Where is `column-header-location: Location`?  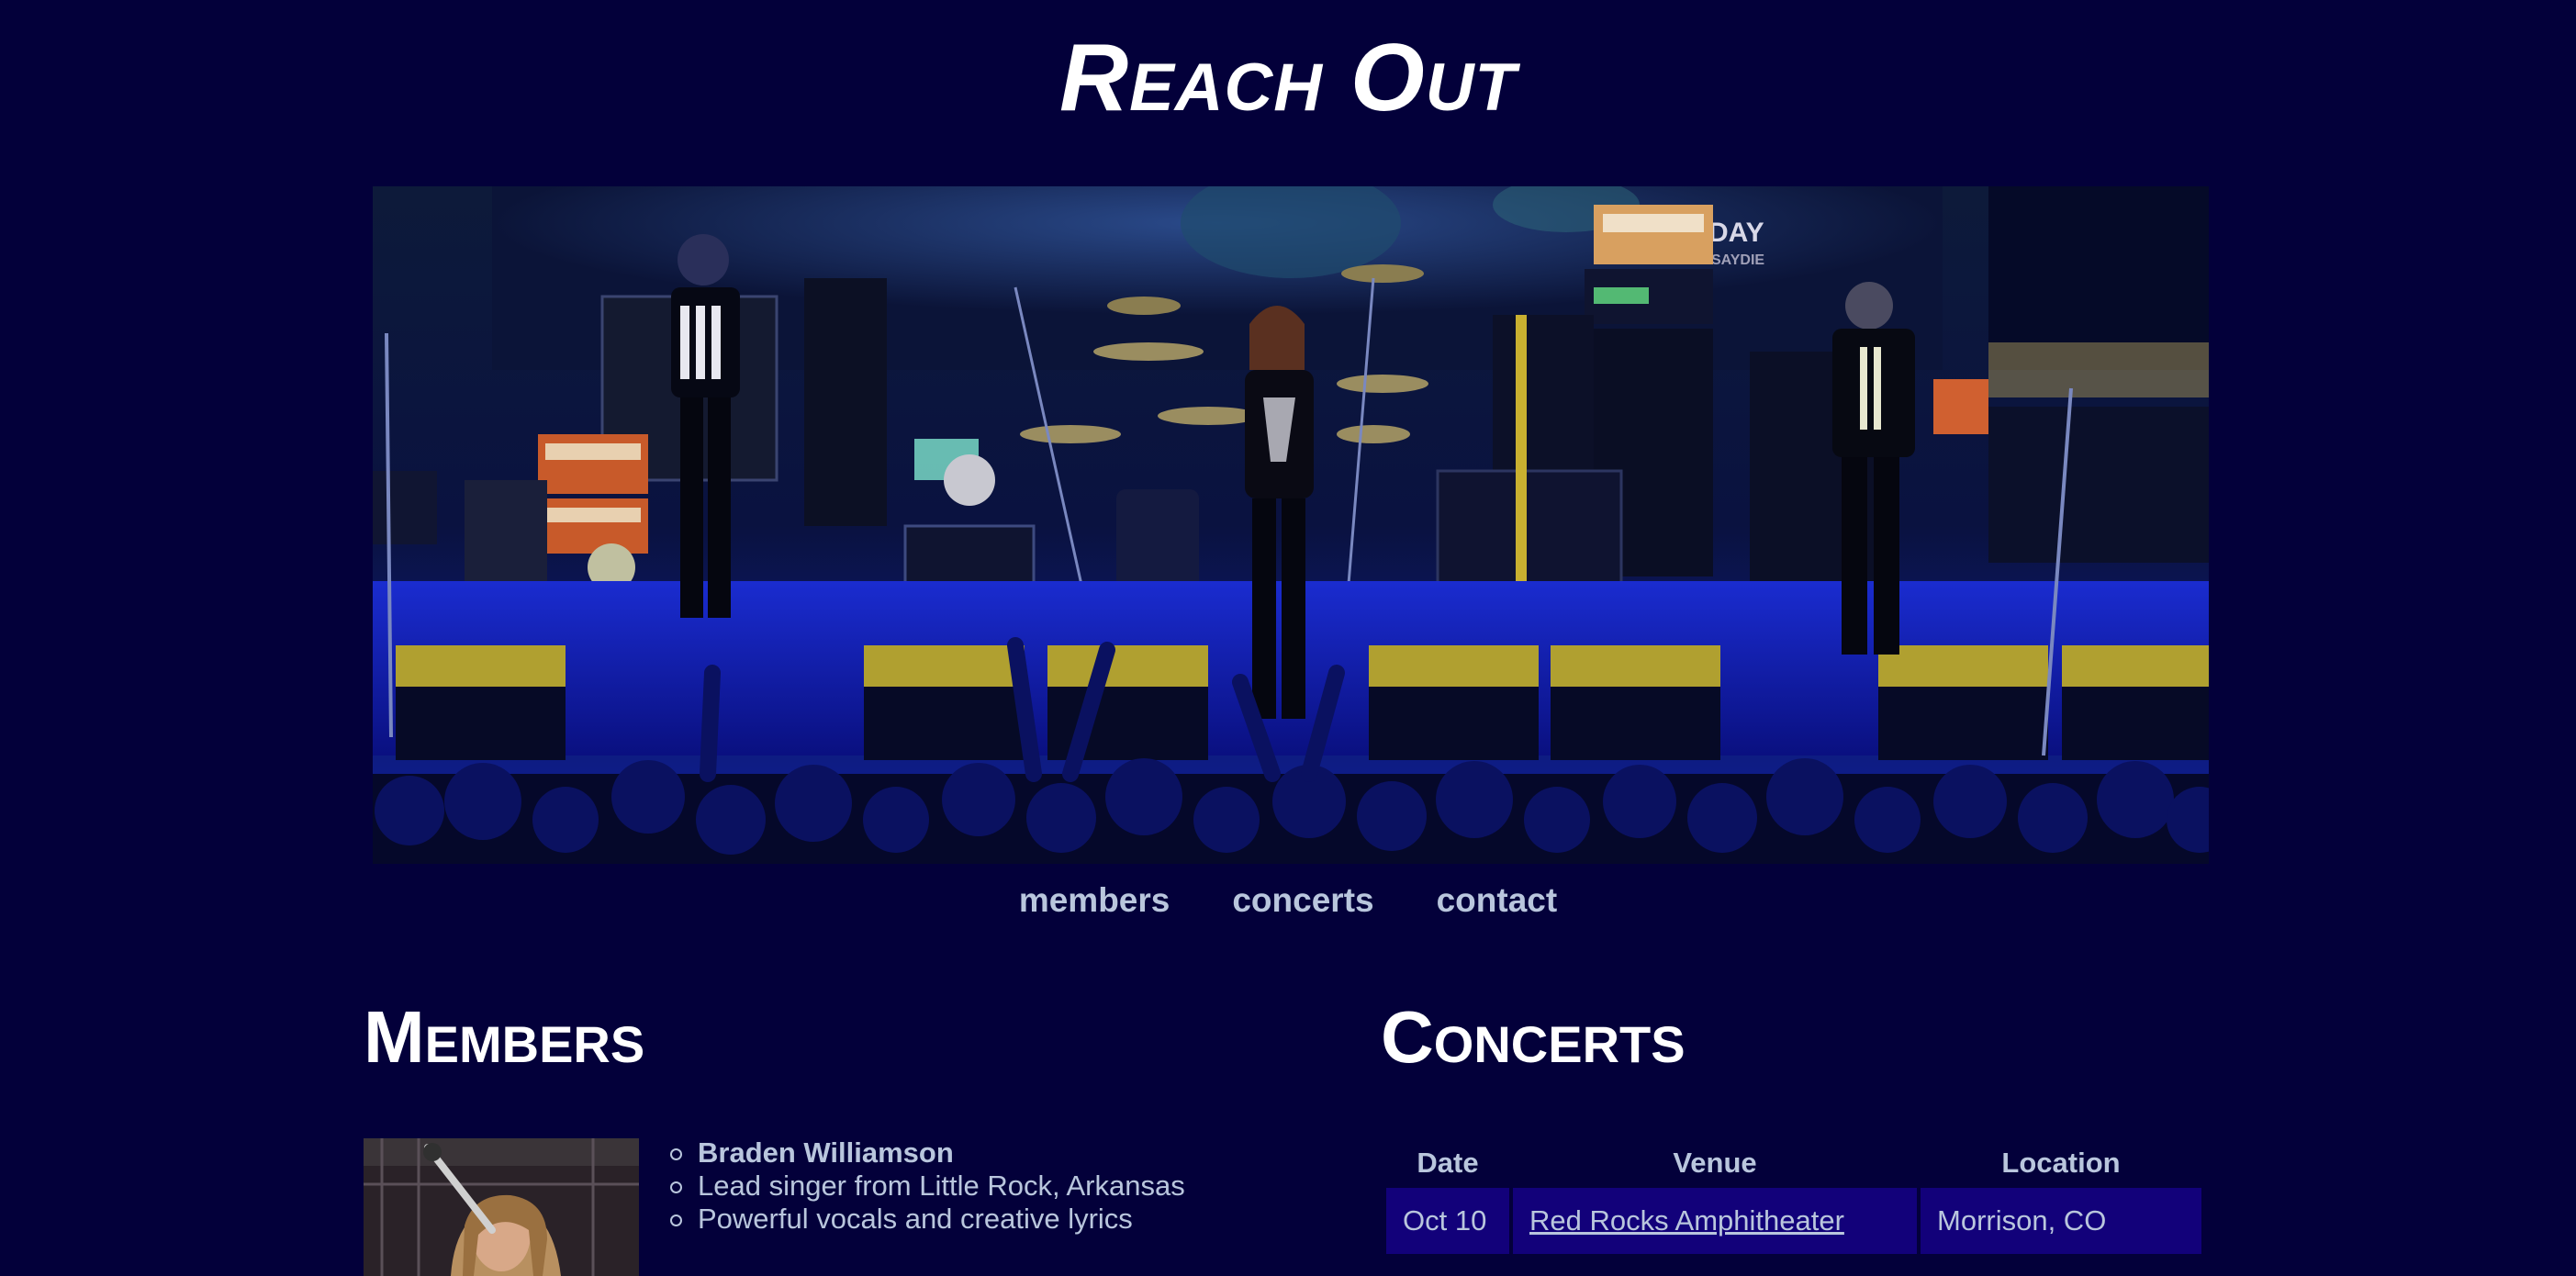 column-header-location: Location is located at coordinates (2061, 1163).